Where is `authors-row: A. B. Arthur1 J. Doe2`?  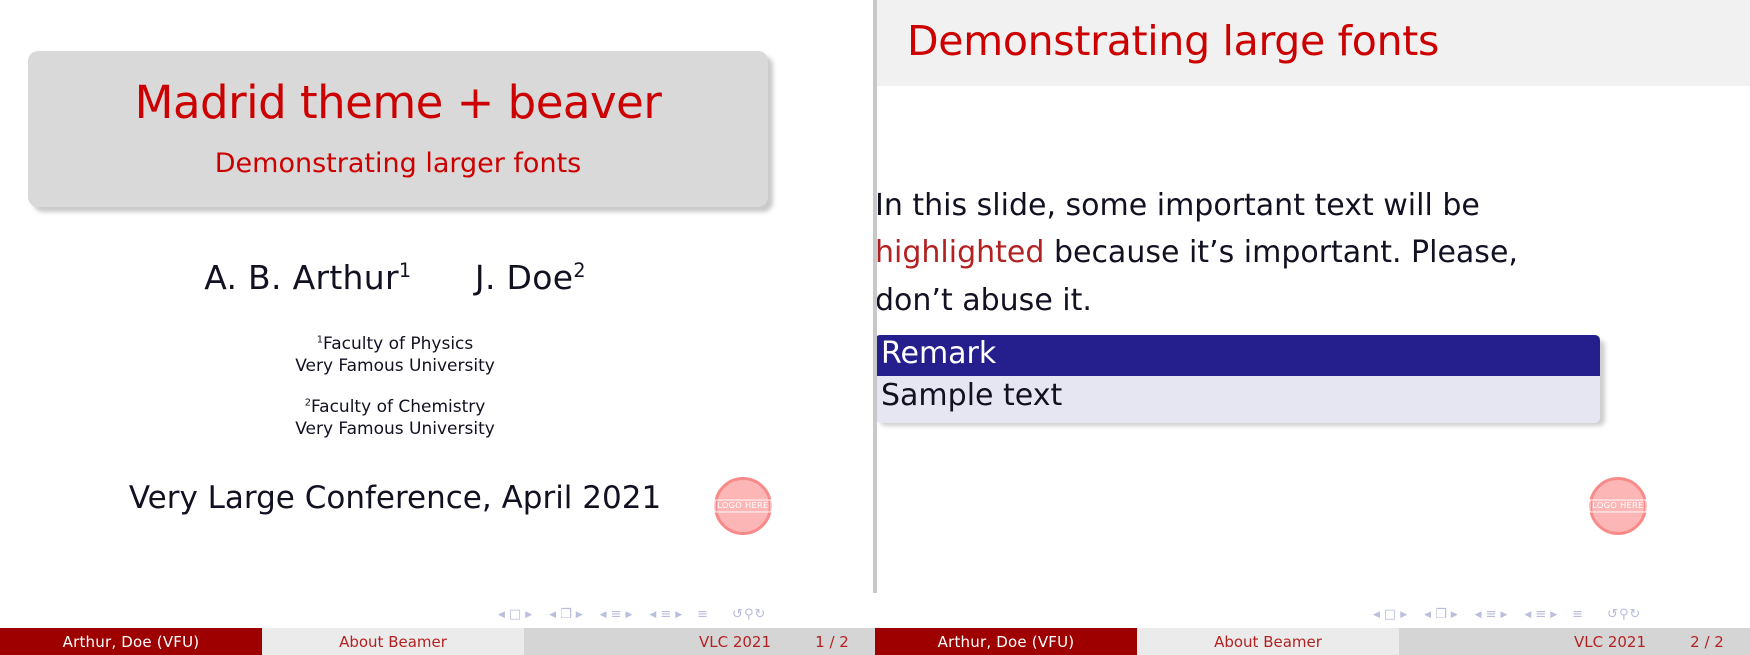
authors-row: A. B. Arthur1 J. Doe2 is located at coordinates (395, 277).